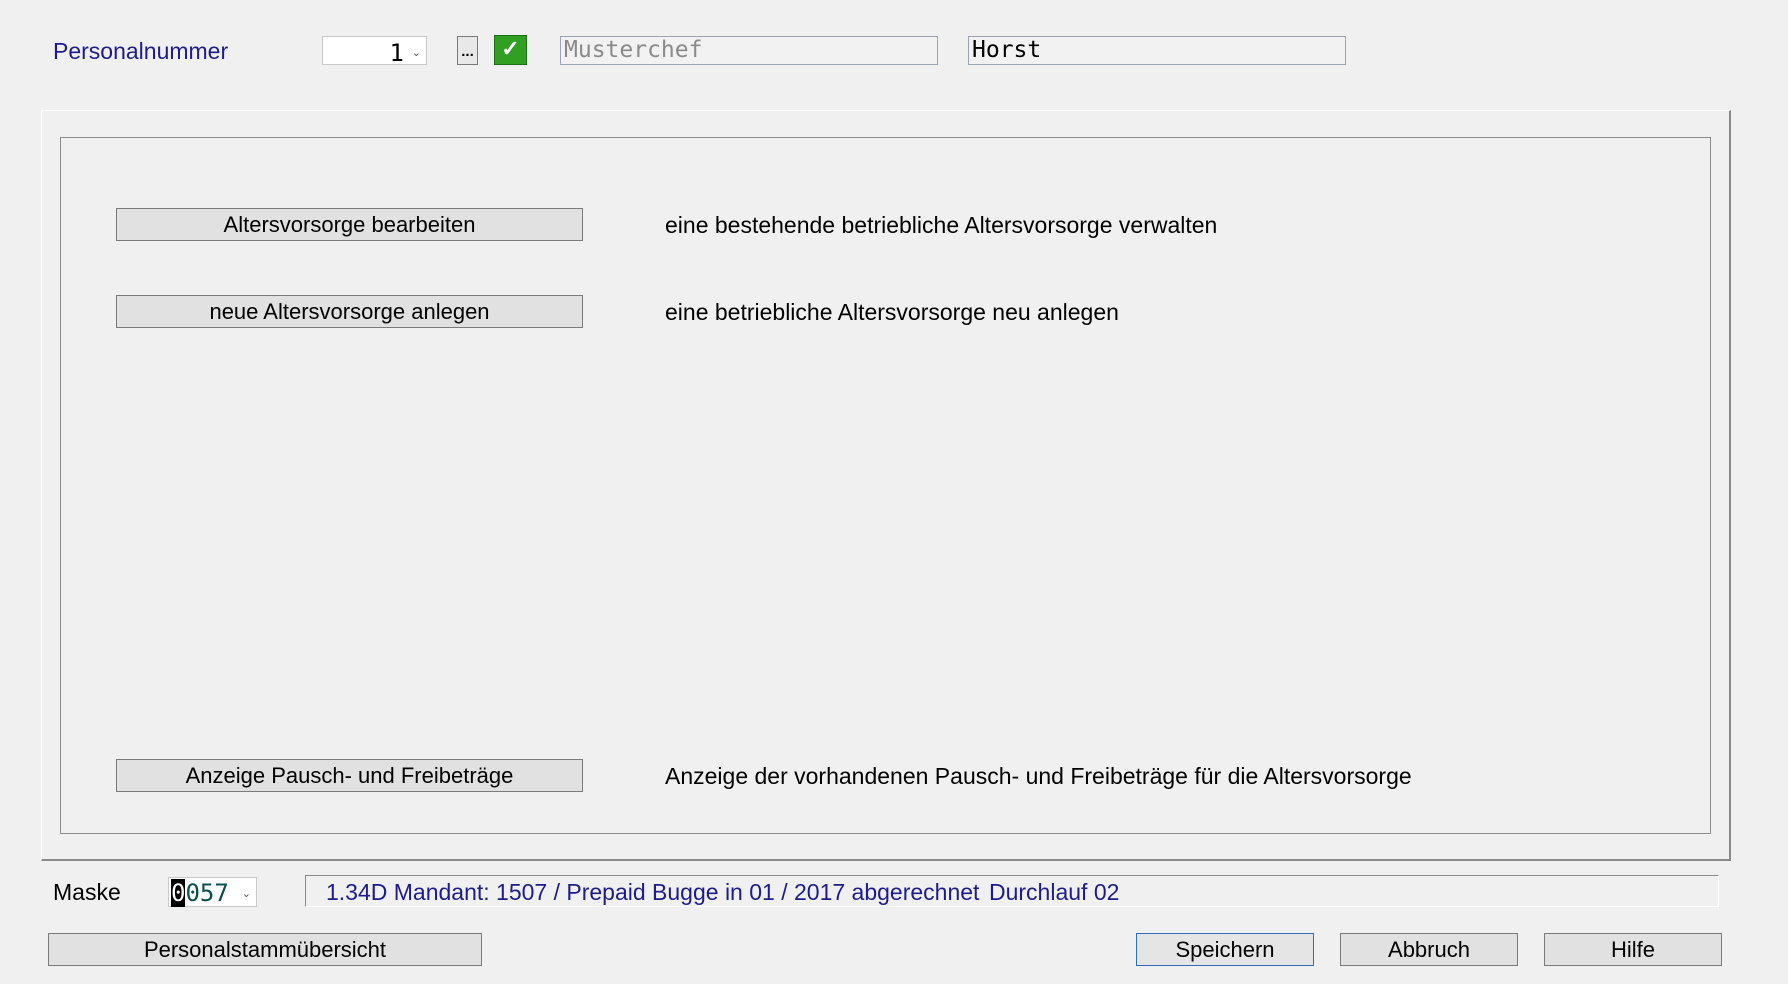 This screenshot has width=1788, height=984. I want to click on altersvorsorge-bearbeiten-button: Altersvorsorge bearbeiten, so click(349, 224).